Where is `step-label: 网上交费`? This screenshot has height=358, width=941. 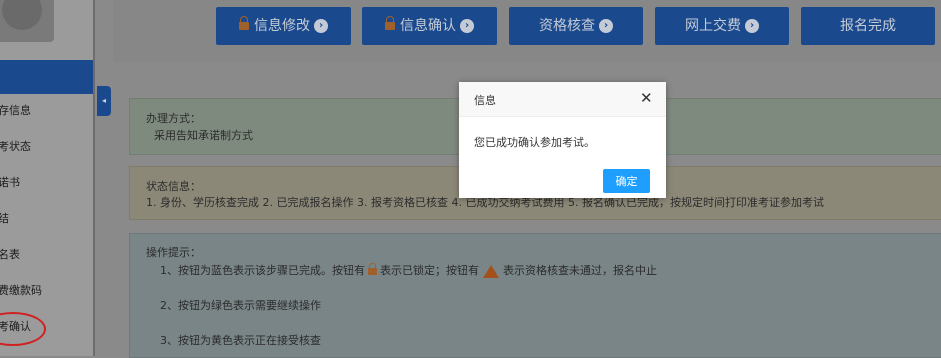 step-label: 网上交费 is located at coordinates (713, 26).